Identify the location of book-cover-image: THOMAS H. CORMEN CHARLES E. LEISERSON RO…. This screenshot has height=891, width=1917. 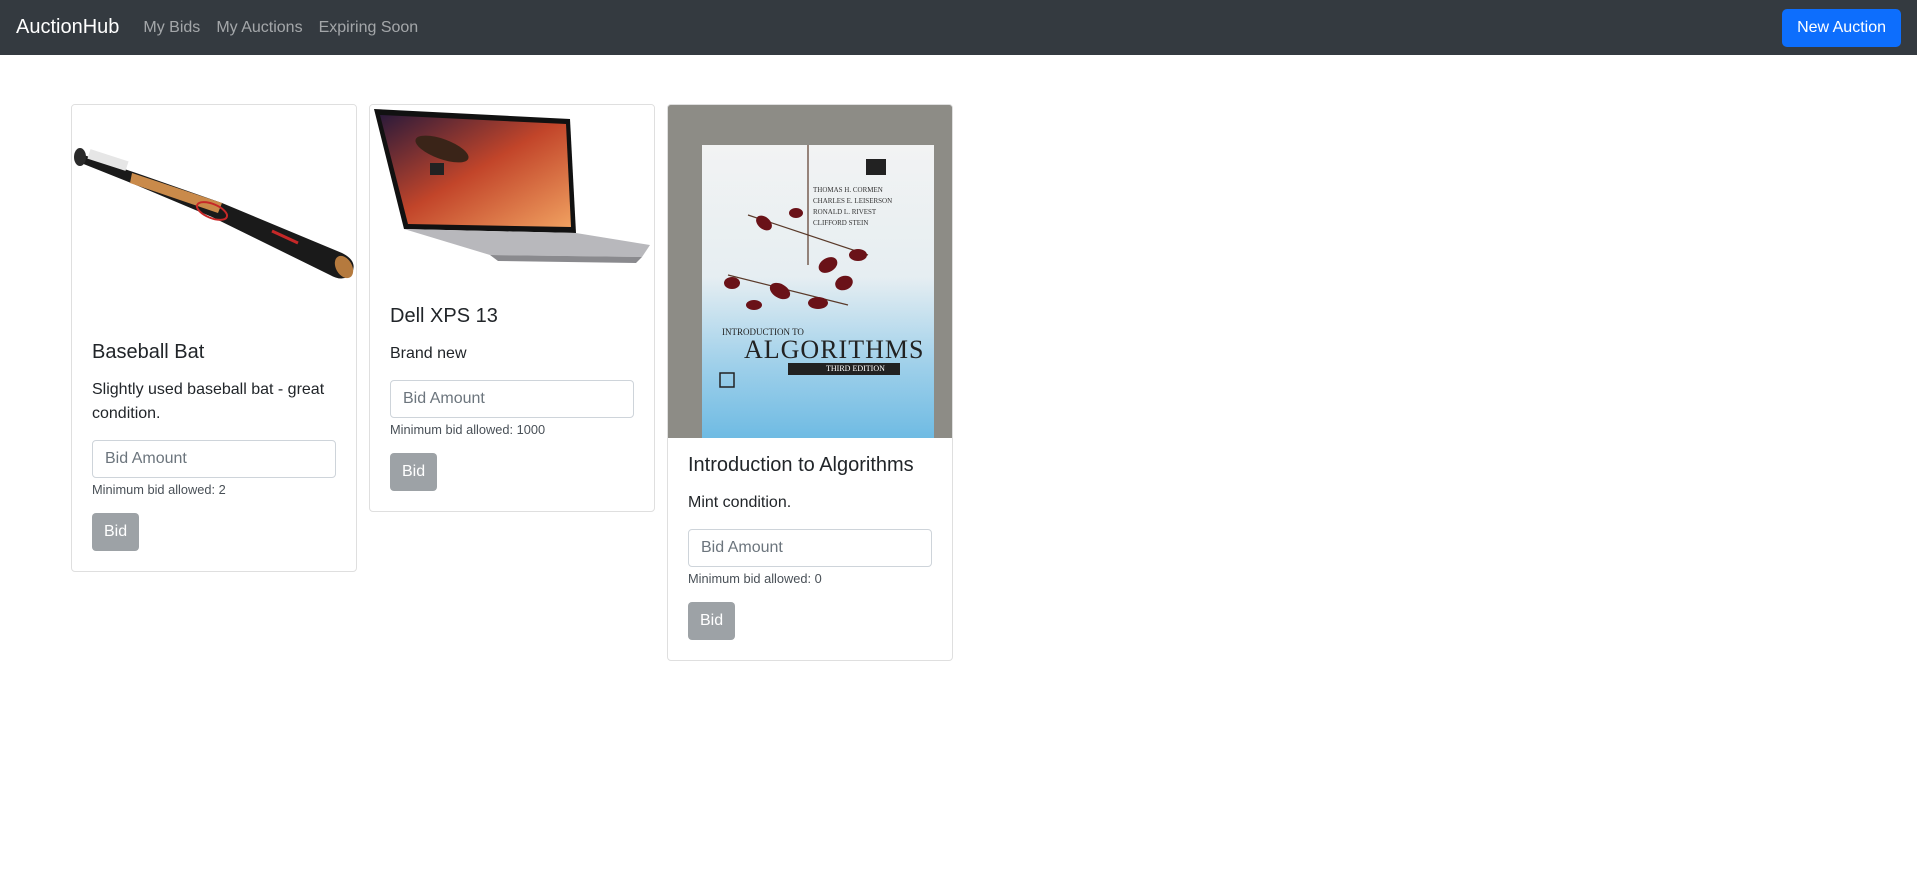
(810, 271).